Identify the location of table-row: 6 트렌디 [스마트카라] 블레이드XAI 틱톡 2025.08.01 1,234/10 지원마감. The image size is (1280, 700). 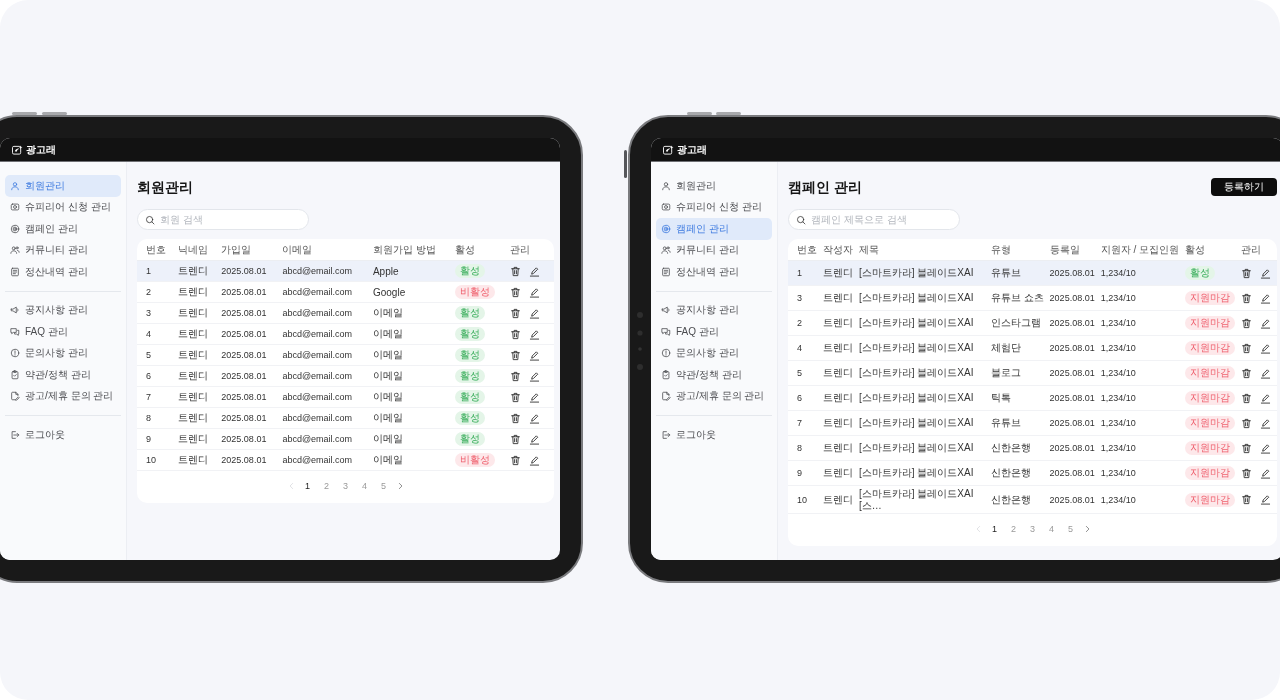
(1032, 398).